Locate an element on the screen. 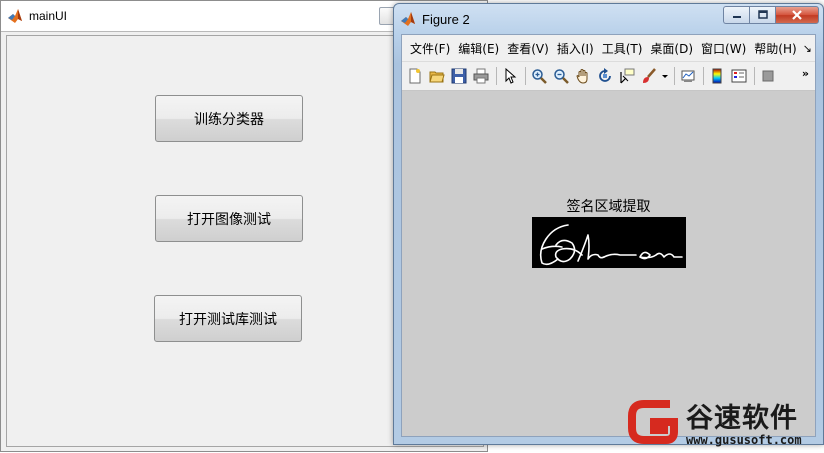 This screenshot has height=453, width=824. save-icon is located at coordinates (459, 76).